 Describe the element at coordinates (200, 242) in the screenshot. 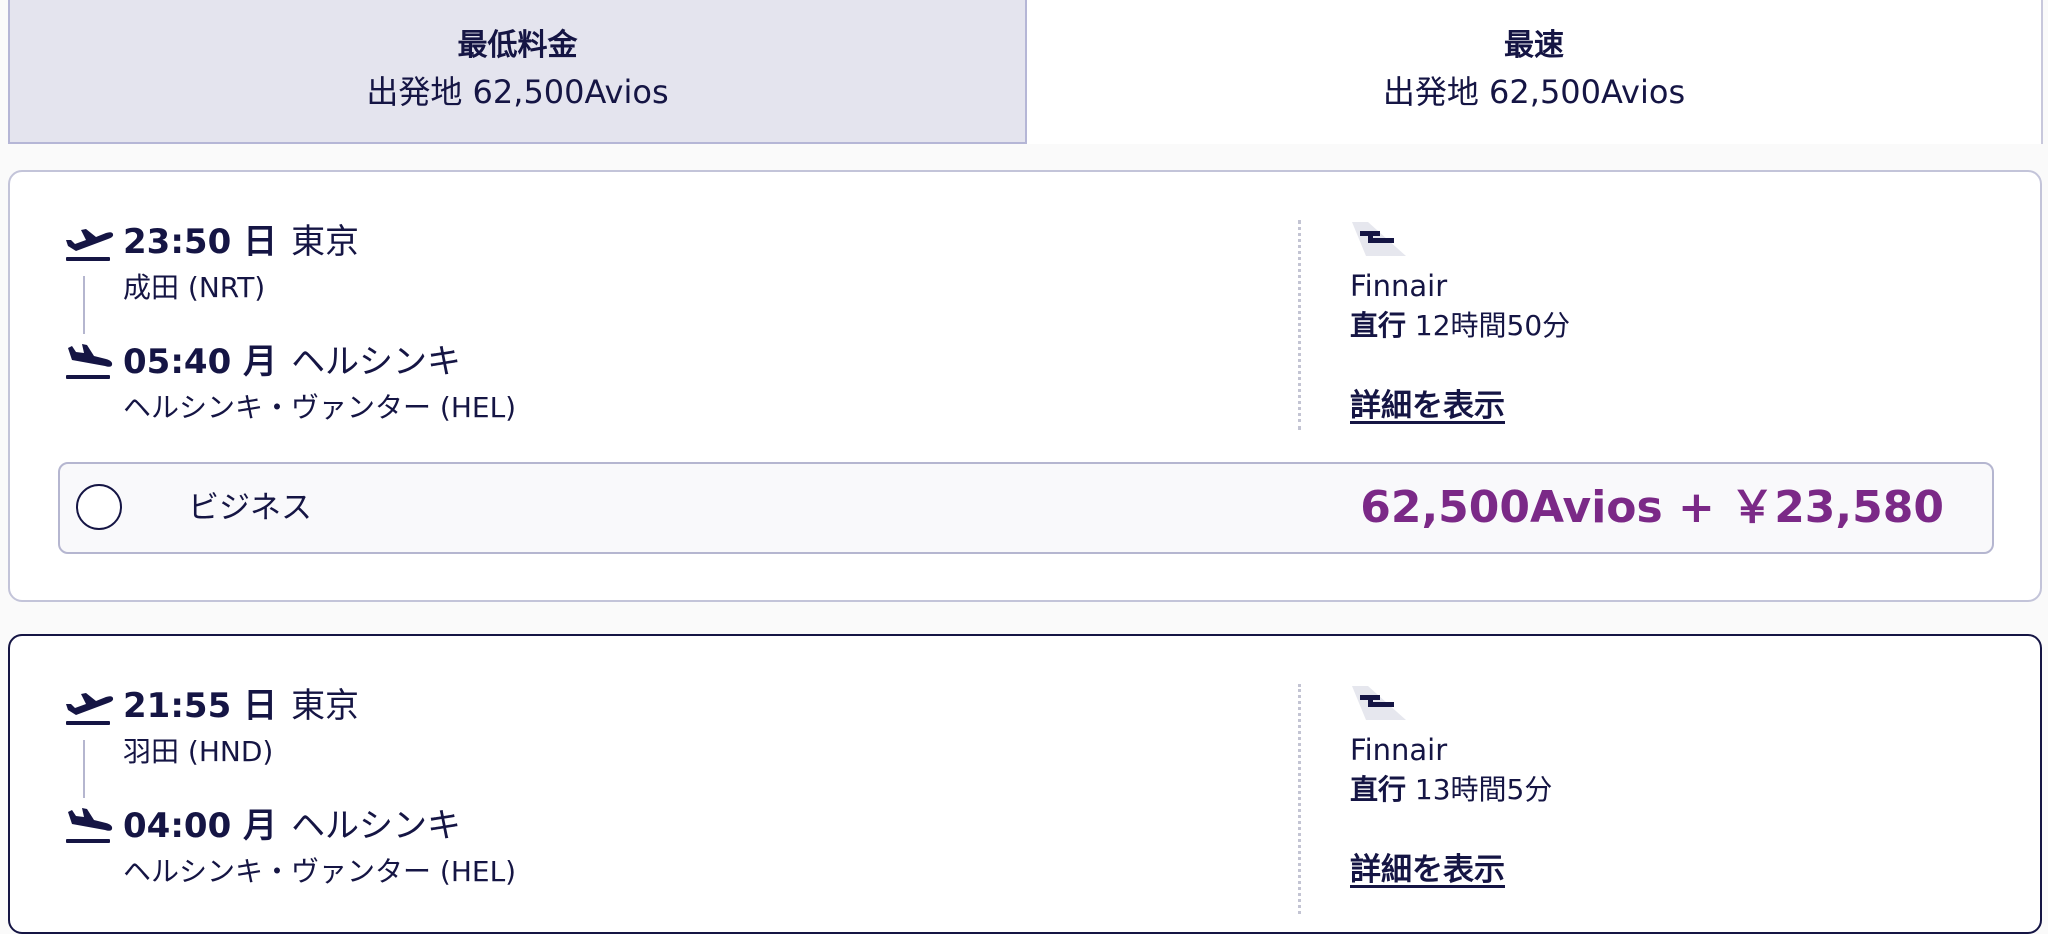

I see `departure-time-value: 23:50 日` at that location.